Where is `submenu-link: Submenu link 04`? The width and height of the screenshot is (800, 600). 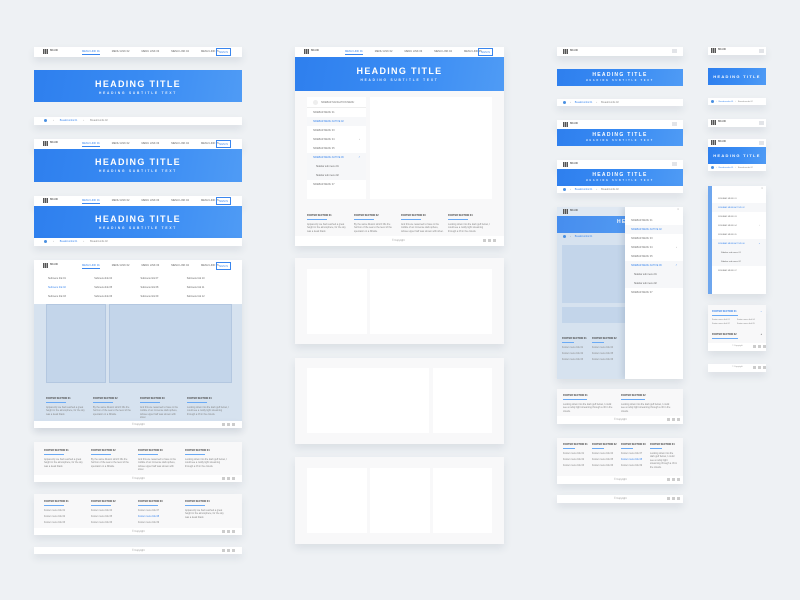 submenu-link: Submenu link 04 is located at coordinates (117, 278).